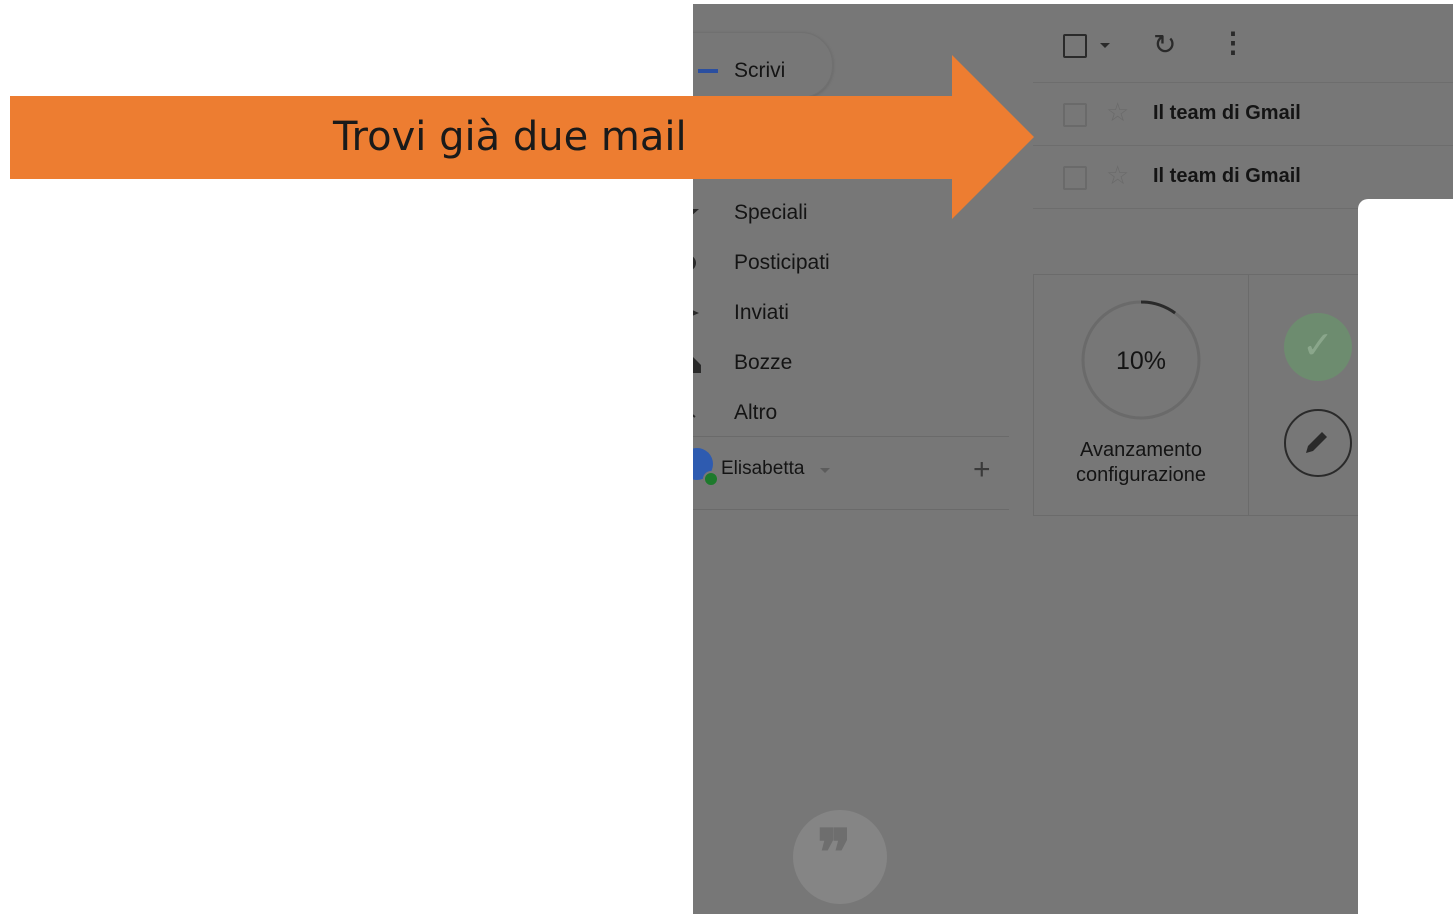 This screenshot has width=1453, height=914. I want to click on compose-plus-icon, so click(708, 71).